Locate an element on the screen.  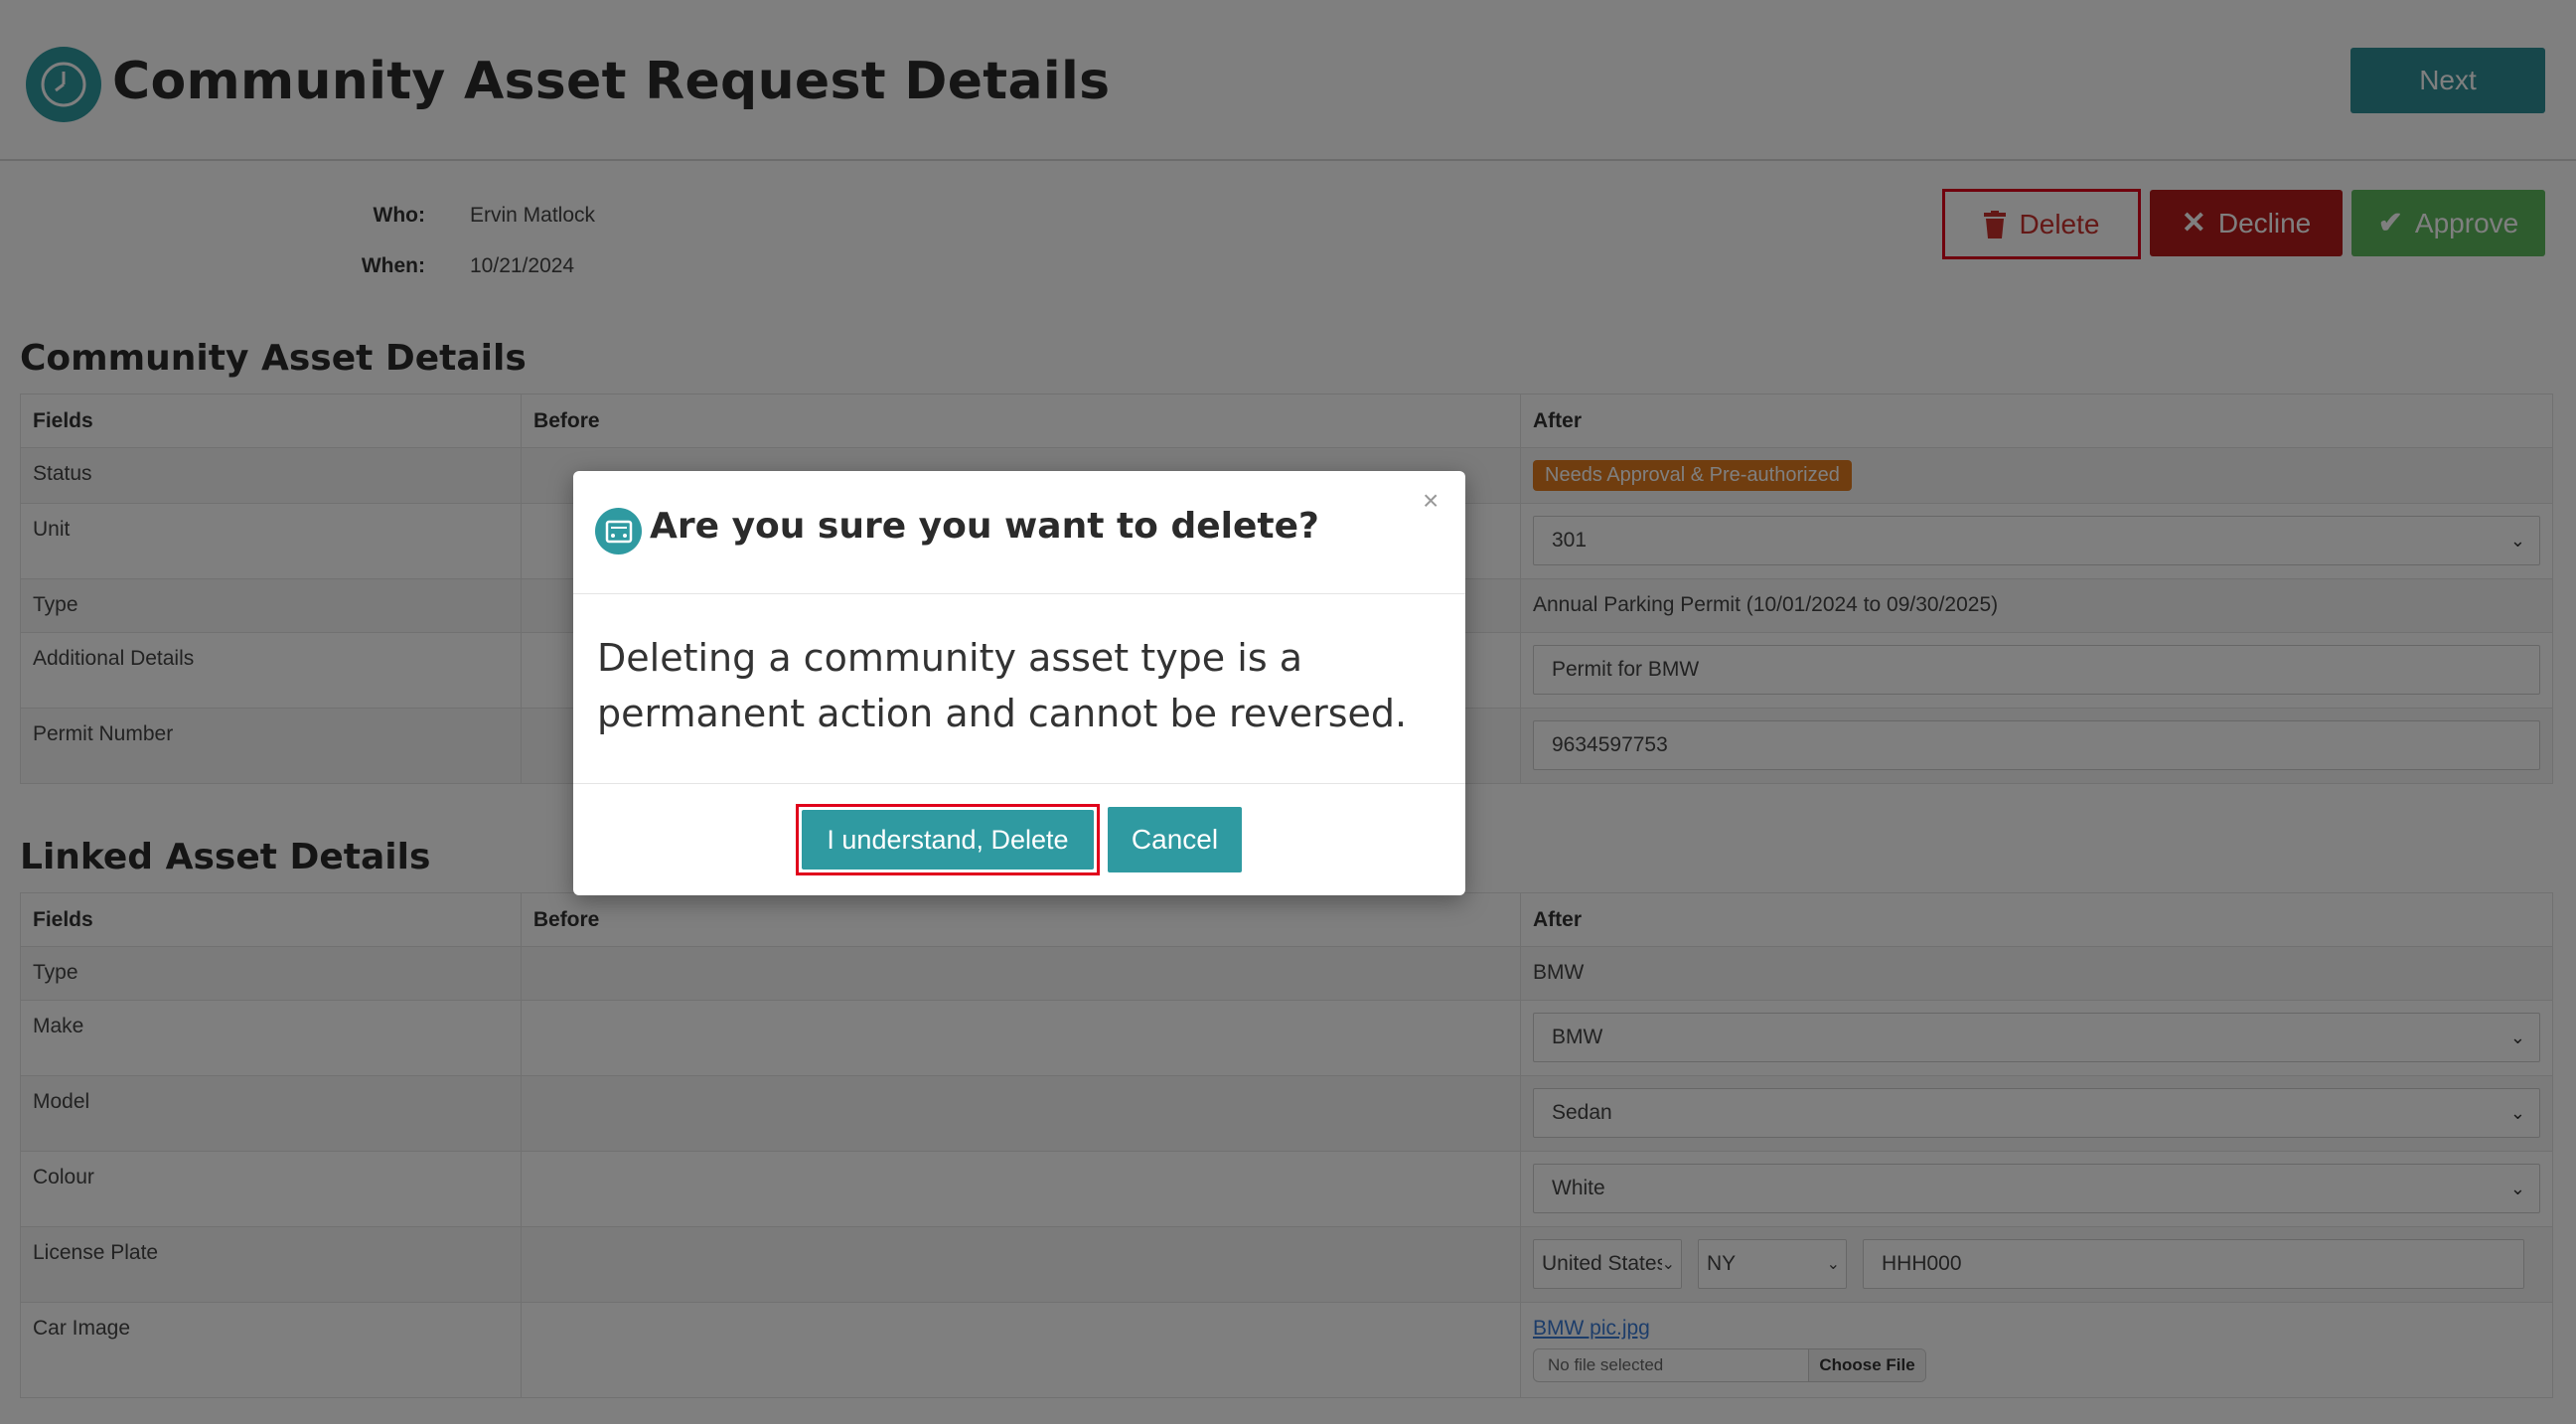
modal-header: Are you sure you want to delete? × is located at coordinates (1019, 533).